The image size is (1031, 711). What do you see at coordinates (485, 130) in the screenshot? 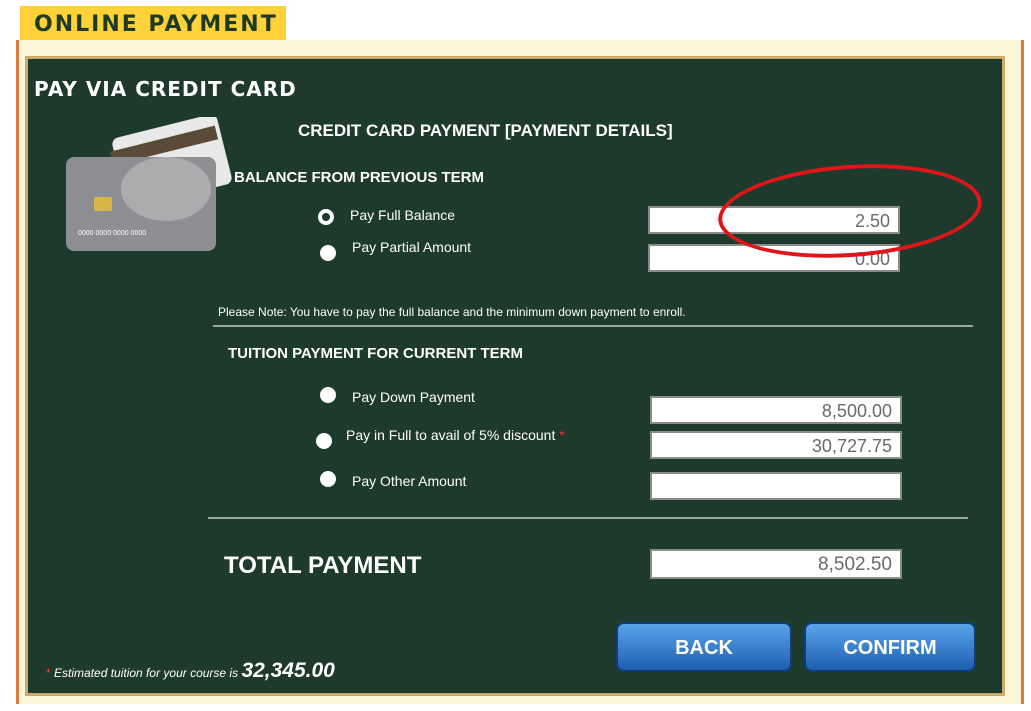
I see `payment-details-heading: CREDIT CARD PAYMENT [PAYMENT DETAILS]` at bounding box center [485, 130].